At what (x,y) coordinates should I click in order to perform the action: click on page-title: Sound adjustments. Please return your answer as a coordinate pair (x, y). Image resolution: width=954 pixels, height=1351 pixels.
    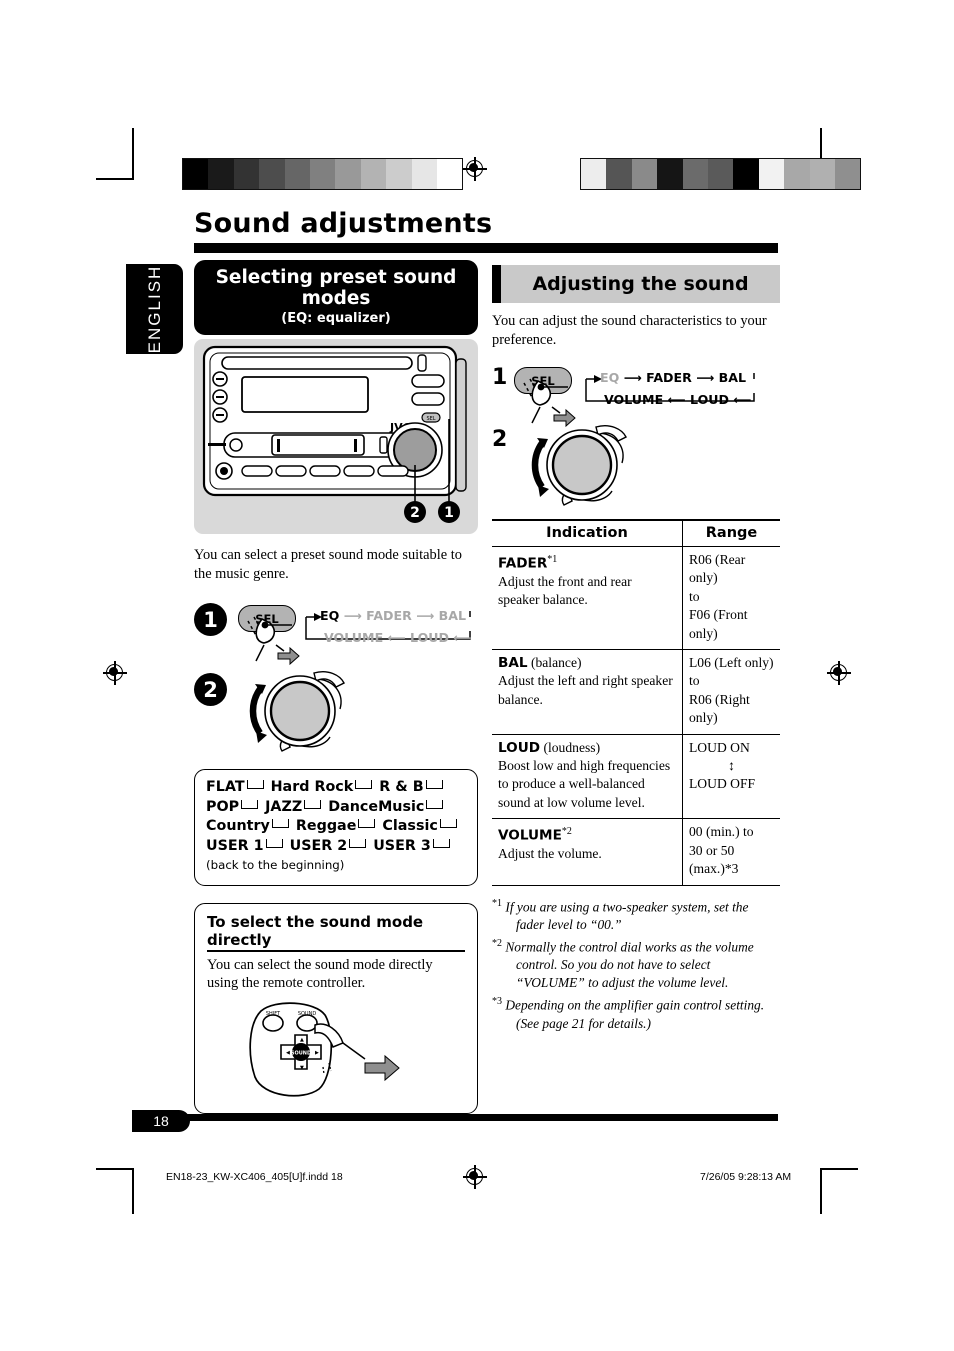
    Looking at the image, I should click on (343, 223).